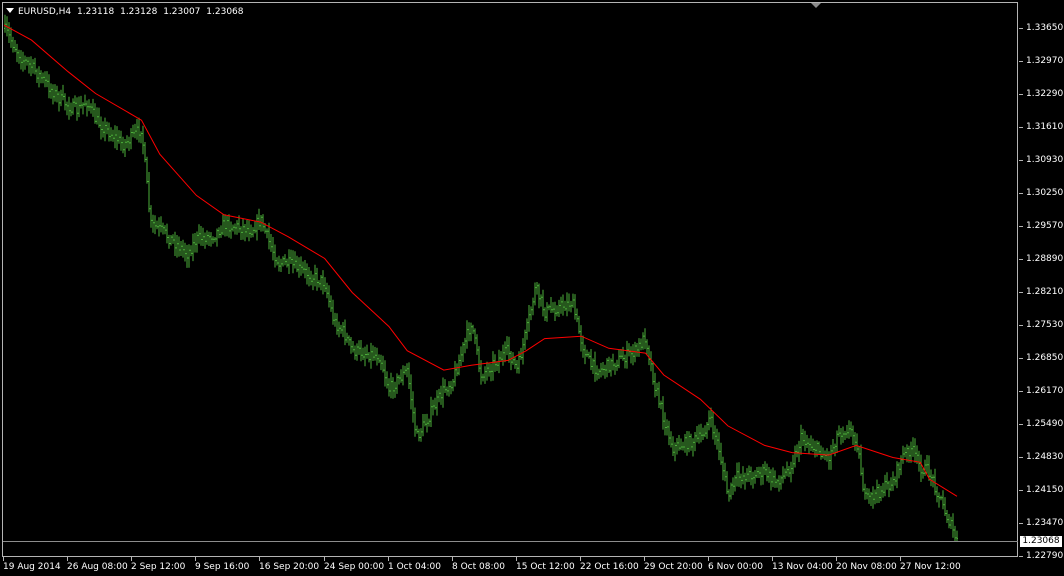 The width and height of the screenshot is (1064, 576). What do you see at coordinates (1045, 292) in the screenshot?
I see `price-axis-label: 1.28210` at bounding box center [1045, 292].